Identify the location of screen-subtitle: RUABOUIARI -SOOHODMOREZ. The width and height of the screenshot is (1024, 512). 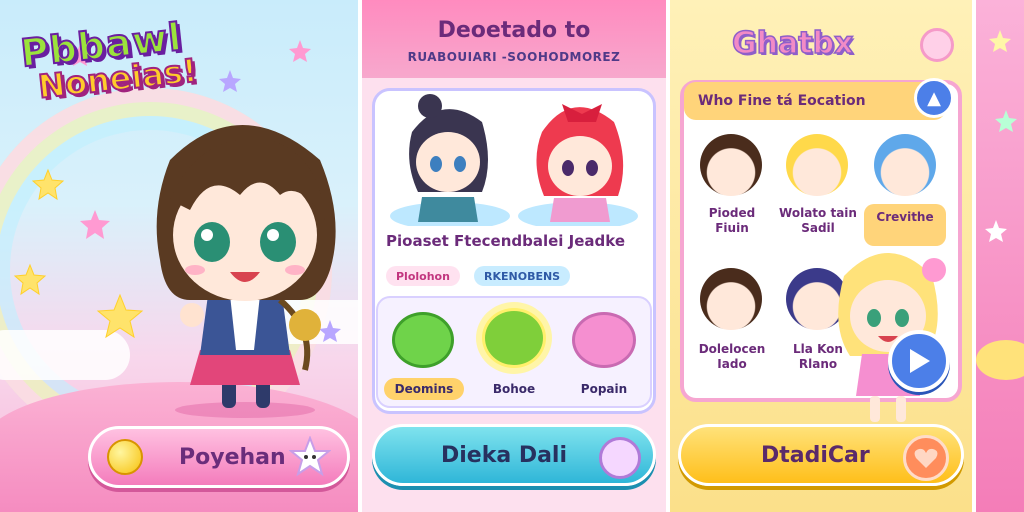
(514, 57).